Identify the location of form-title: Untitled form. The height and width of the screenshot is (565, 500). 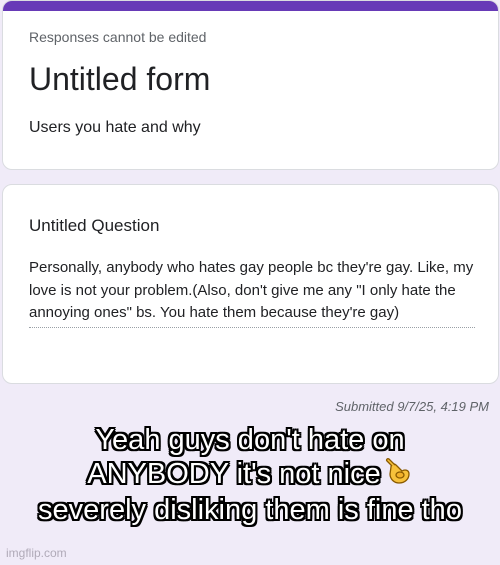
(120, 79).